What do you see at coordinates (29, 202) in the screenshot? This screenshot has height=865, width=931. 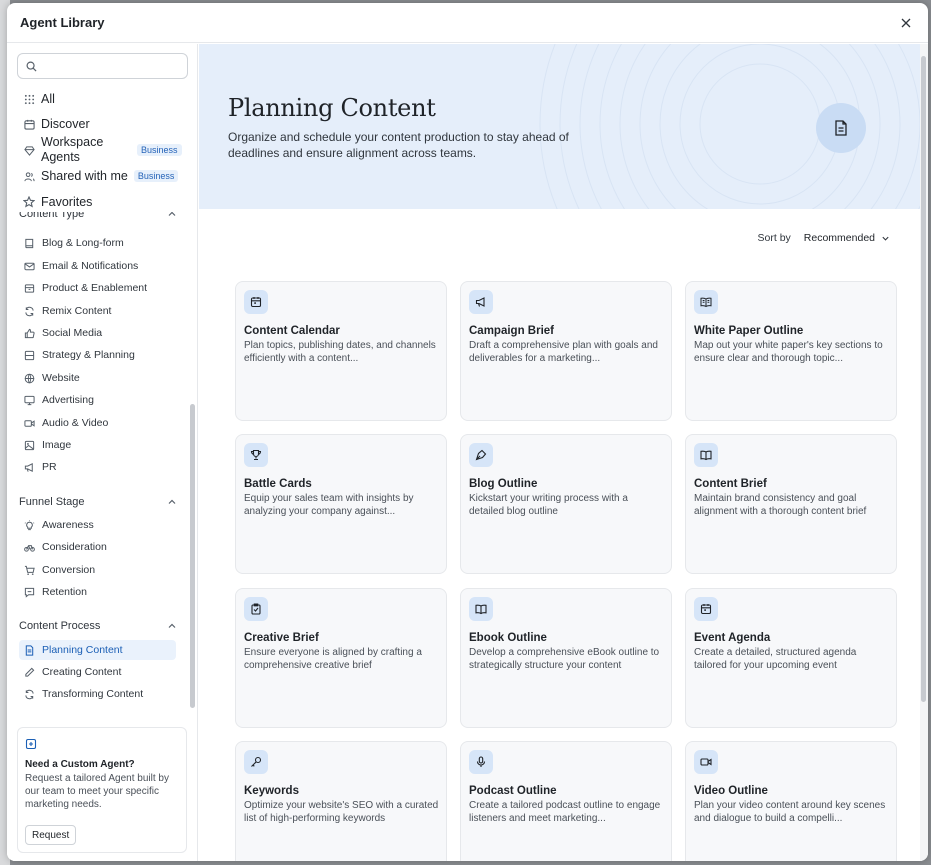 I see `star-icon` at bounding box center [29, 202].